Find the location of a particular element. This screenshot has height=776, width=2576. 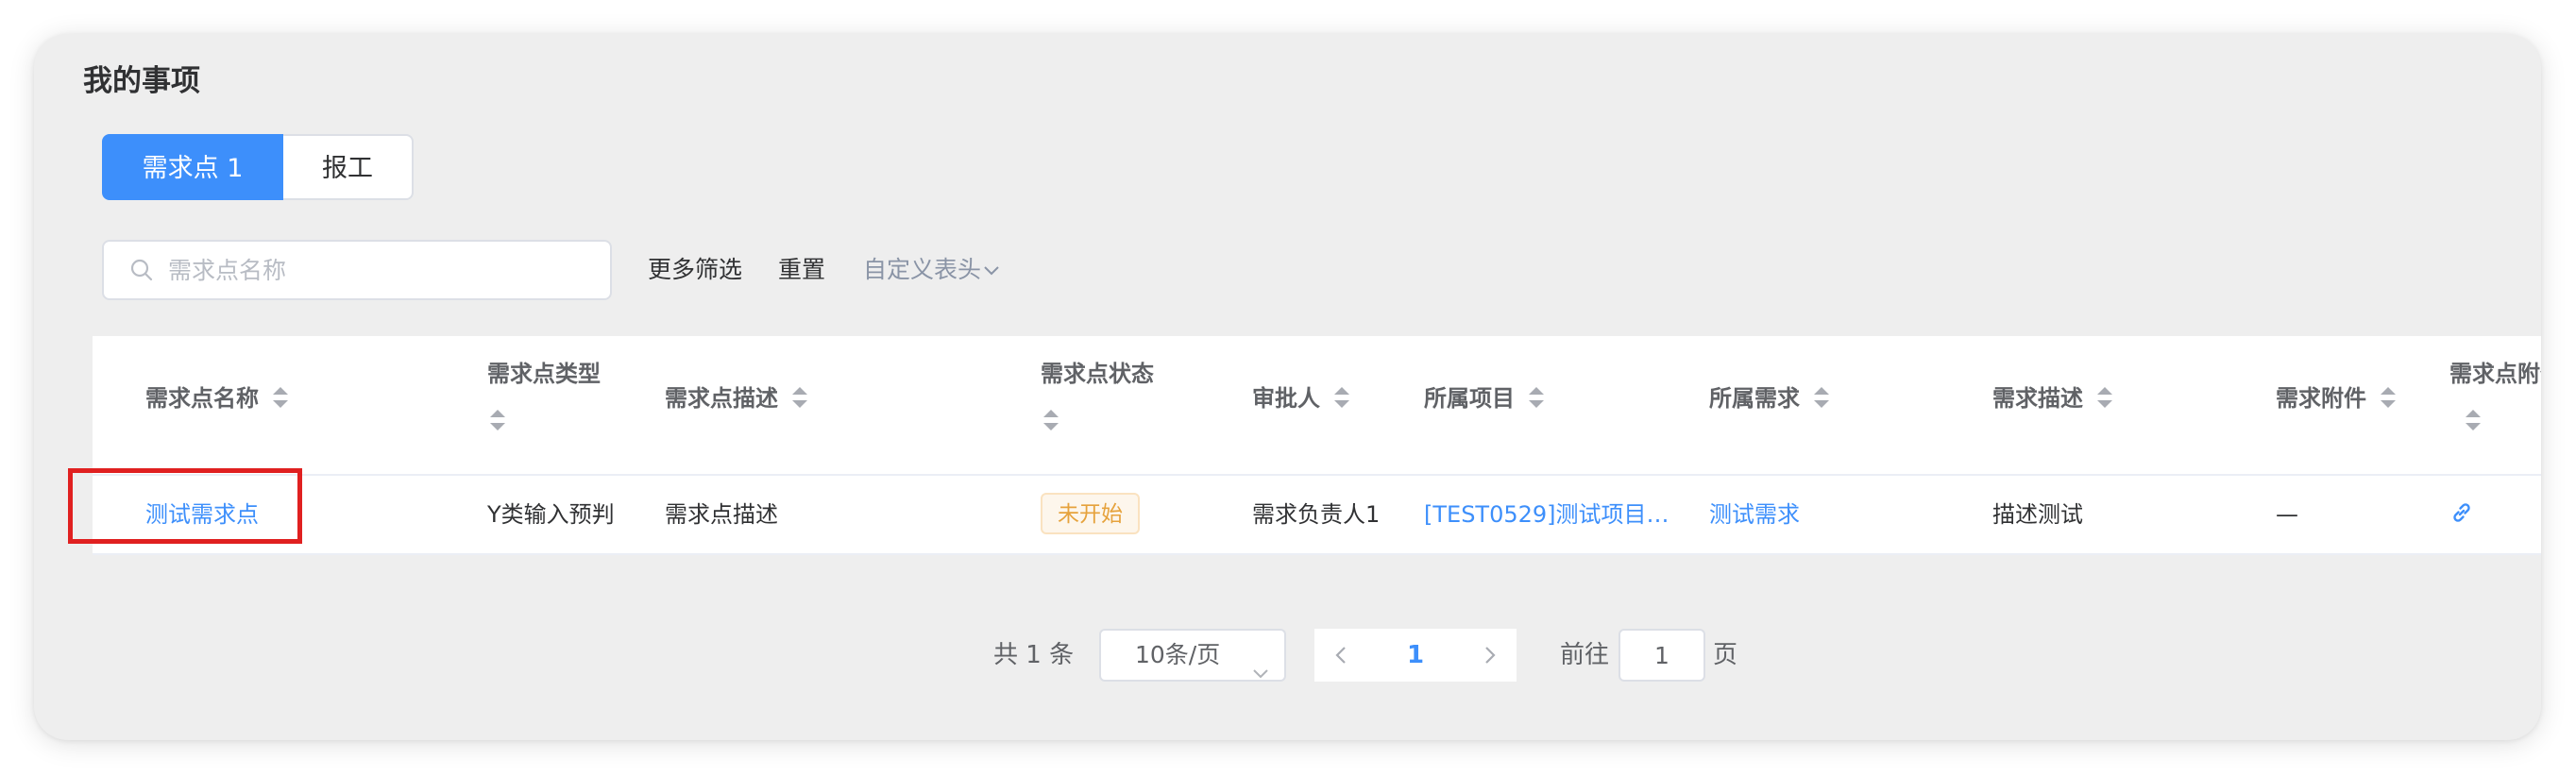

column-header: 需求点类型 is located at coordinates (544, 374).